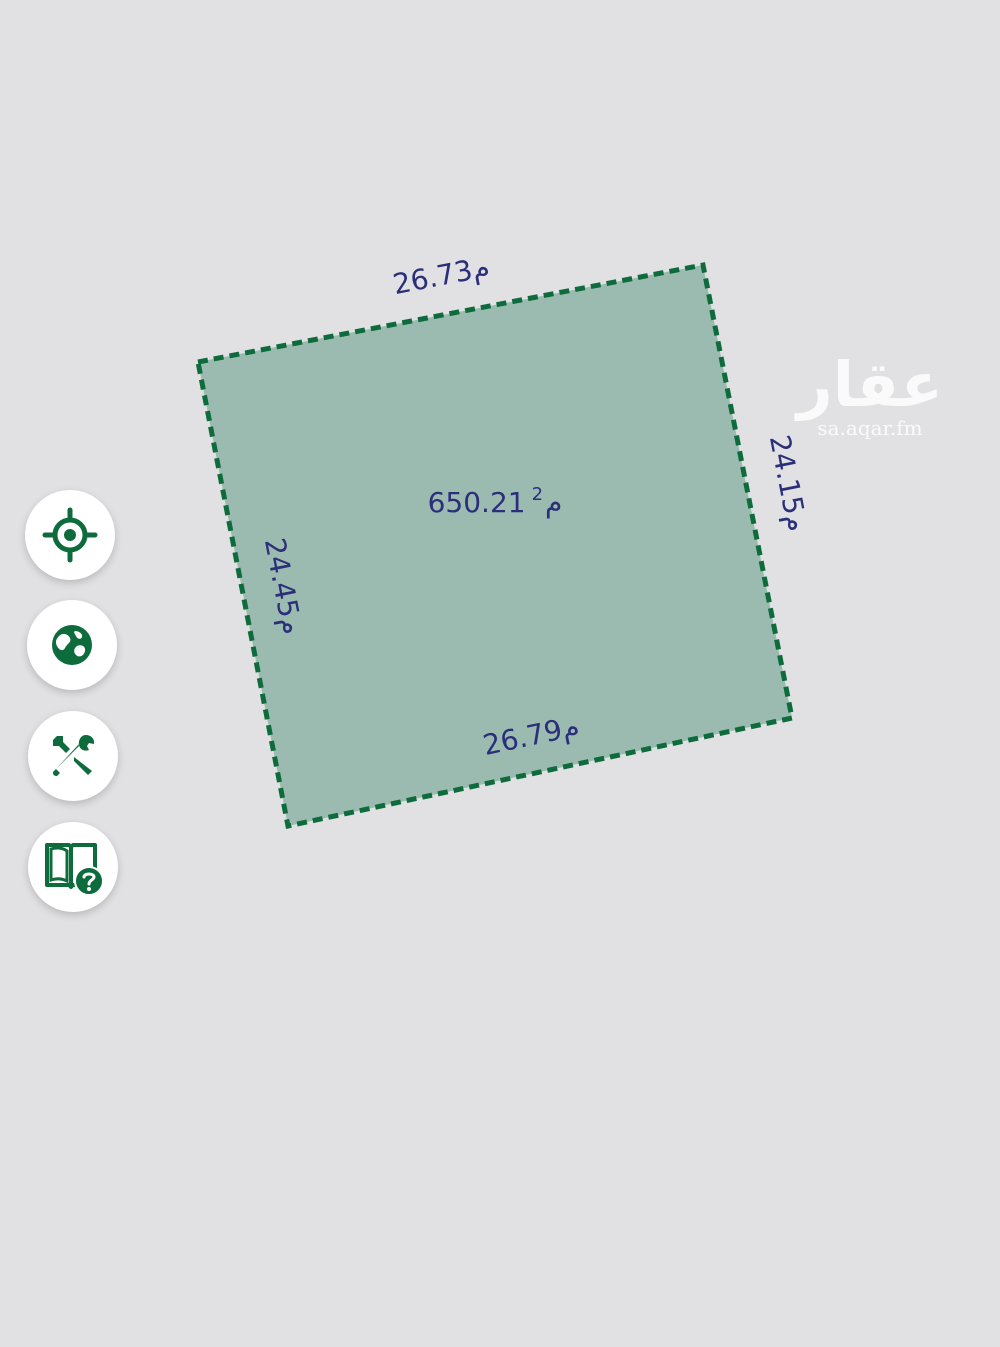 The width and height of the screenshot is (1000, 1347). I want to click on crosshair-icon, so click(70, 535).